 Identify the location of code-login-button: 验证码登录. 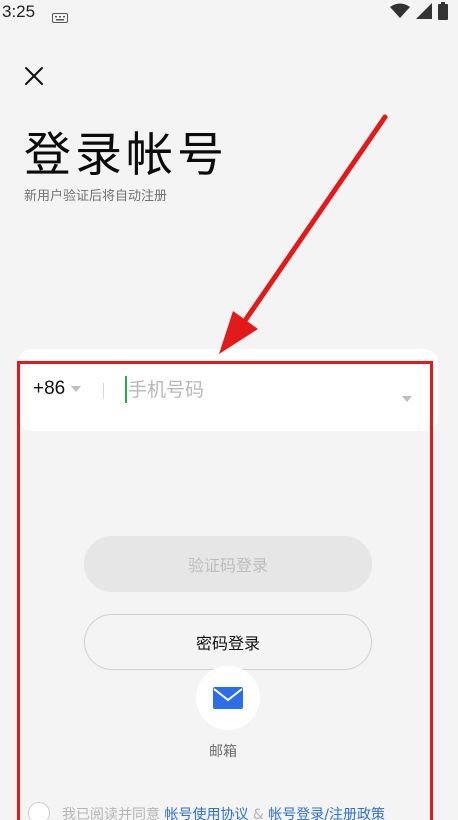
(228, 564).